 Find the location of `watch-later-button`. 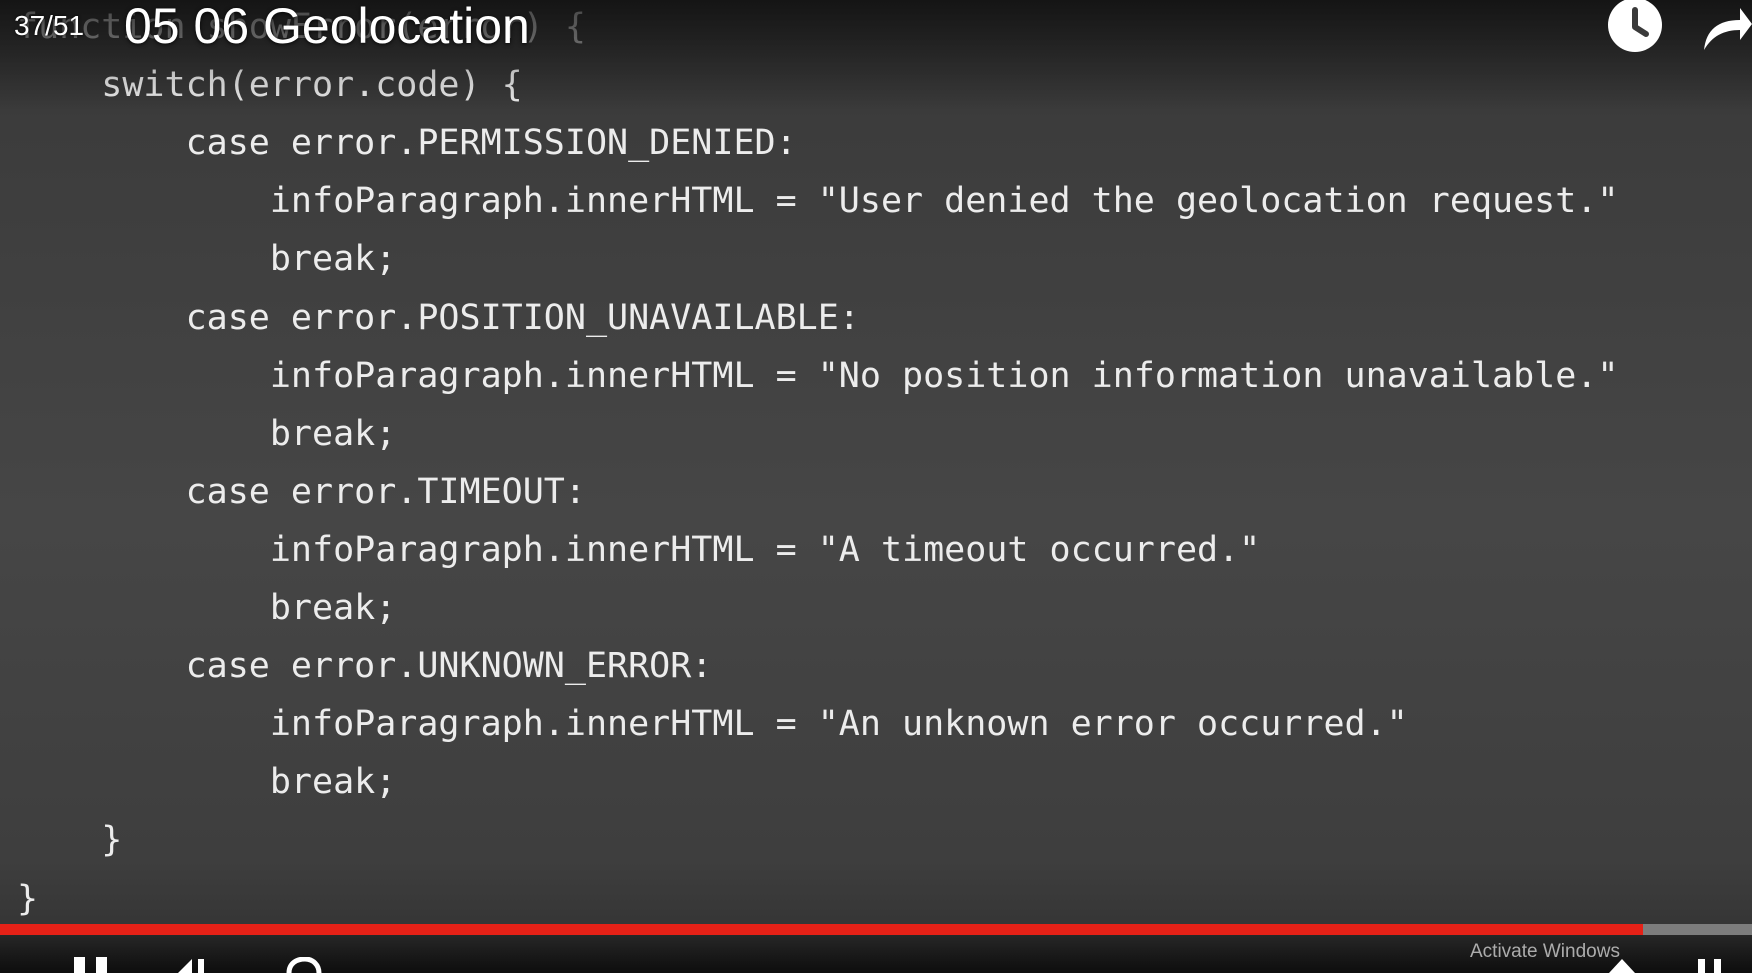

watch-later-button is located at coordinates (1635, 27).